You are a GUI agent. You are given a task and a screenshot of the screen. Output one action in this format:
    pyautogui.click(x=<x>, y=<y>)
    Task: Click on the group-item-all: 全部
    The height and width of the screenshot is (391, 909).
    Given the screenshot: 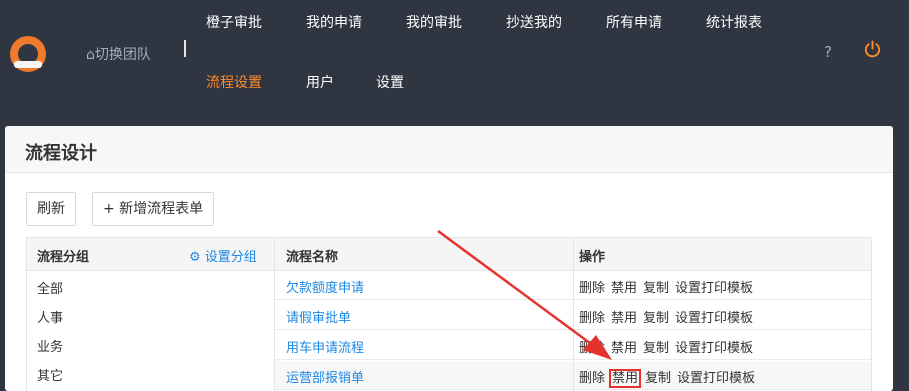 What is the action you would take?
    pyautogui.click(x=50, y=287)
    